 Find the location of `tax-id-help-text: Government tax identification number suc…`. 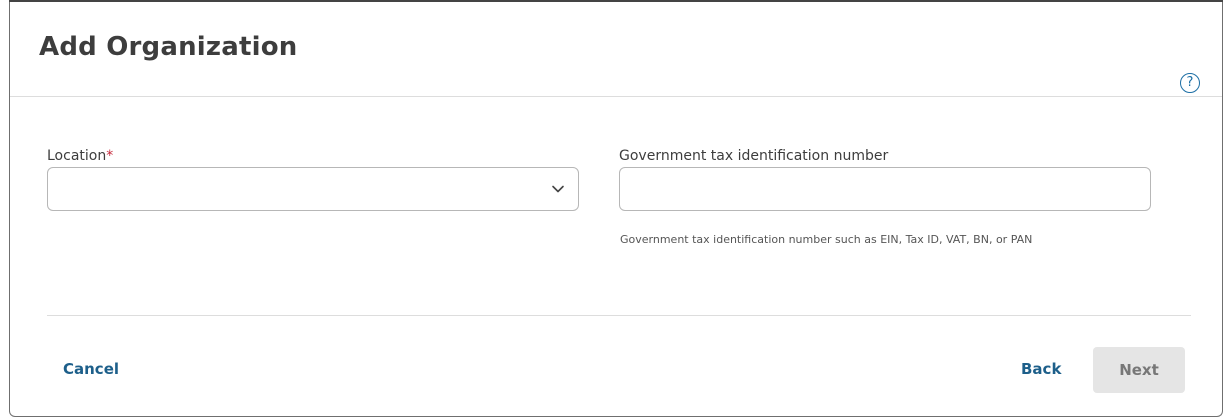

tax-id-help-text: Government tax identification number suc… is located at coordinates (826, 239).